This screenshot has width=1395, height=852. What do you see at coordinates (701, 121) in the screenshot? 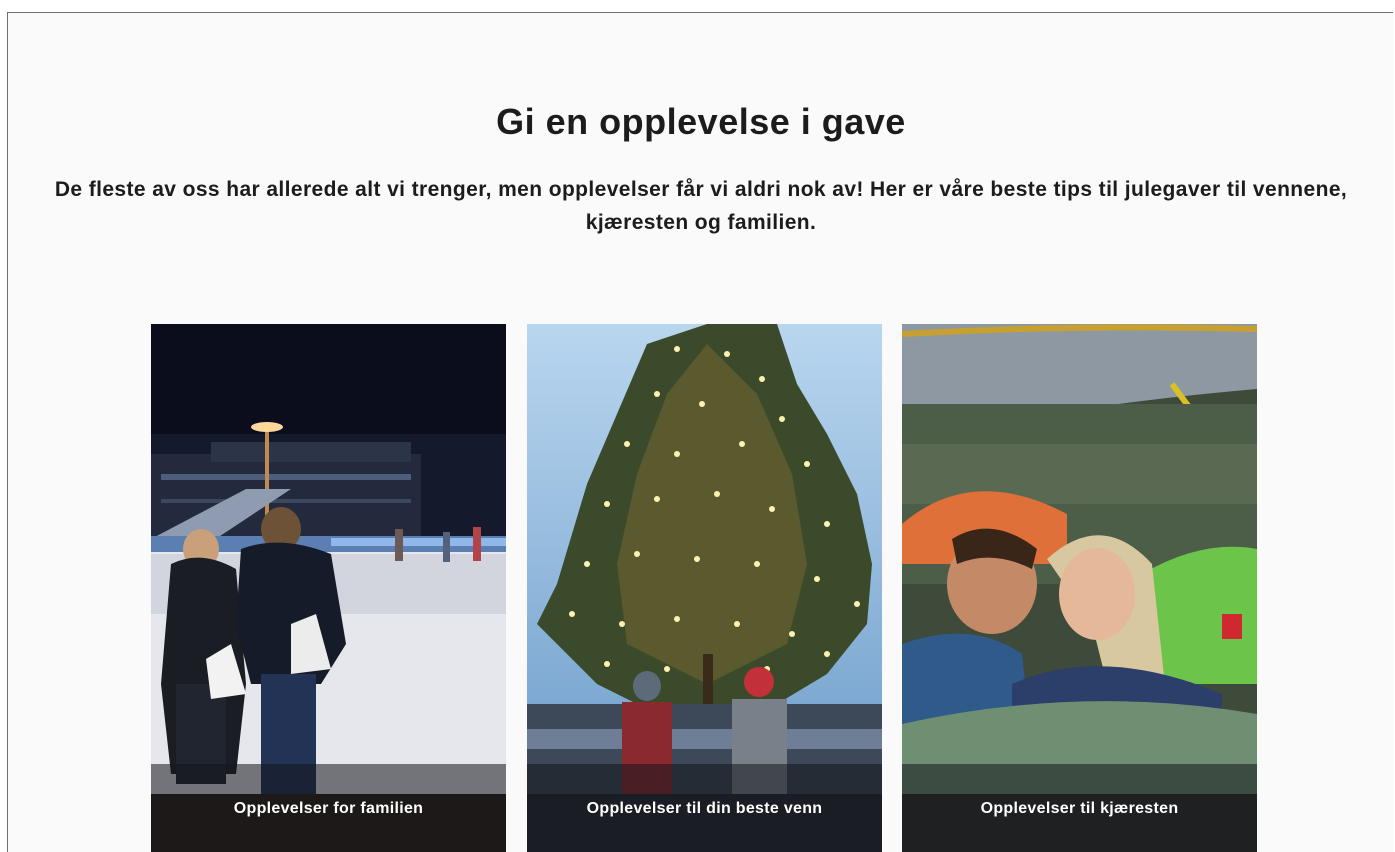
I see `page-title: Gi en opplevelse i gave` at bounding box center [701, 121].